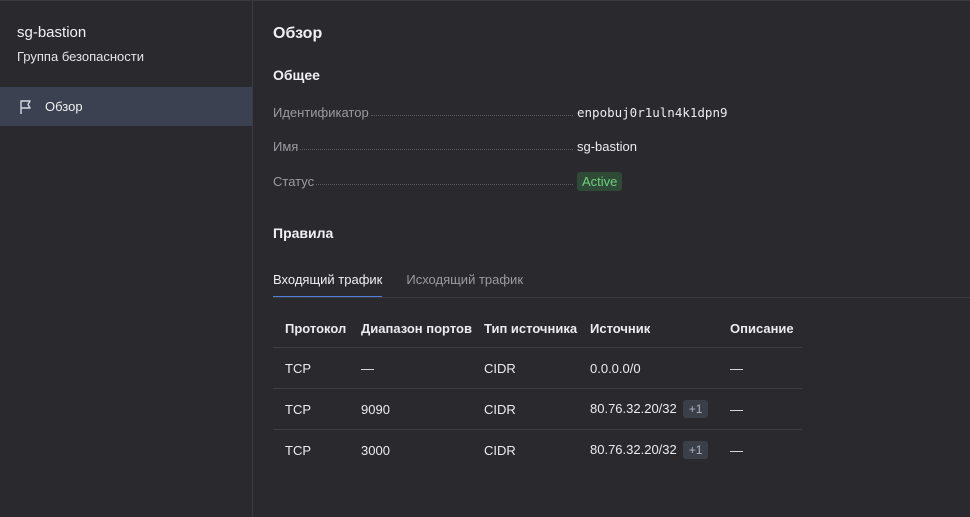 The height and width of the screenshot is (517, 970). I want to click on field-name: Имя sg-bastion, so click(503, 146).